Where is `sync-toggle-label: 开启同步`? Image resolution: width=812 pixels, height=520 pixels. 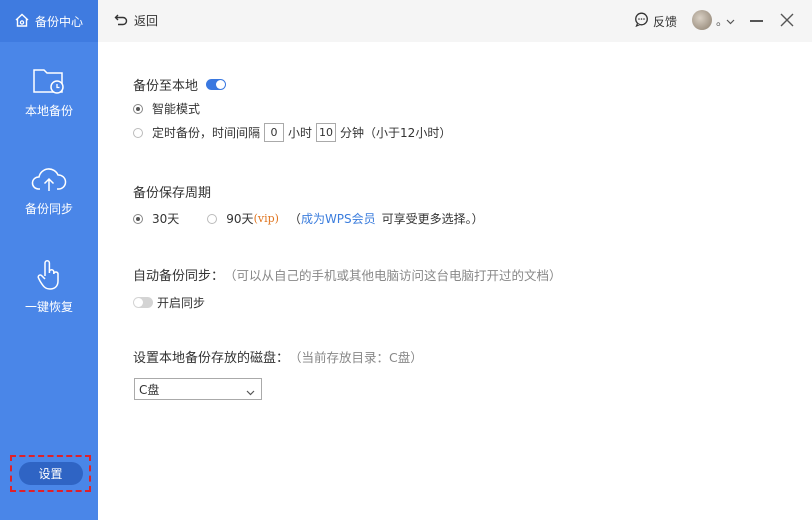
sync-toggle-label: 开启同步 is located at coordinates (181, 303).